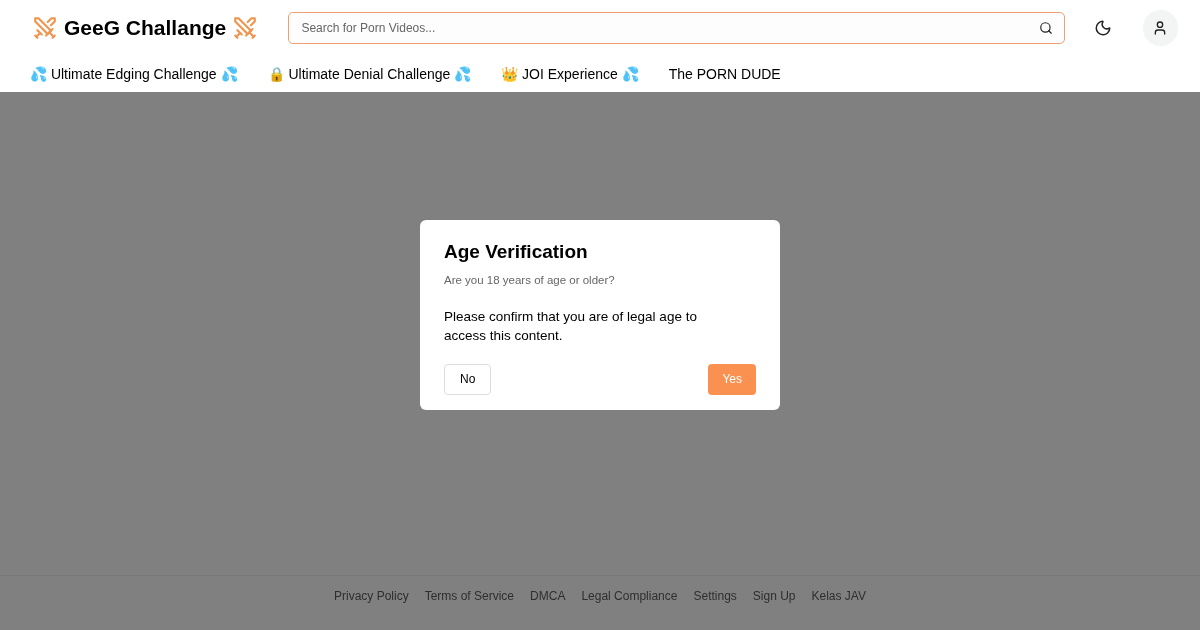 The height and width of the screenshot is (630, 1200). I want to click on footer-link: Privacy Policy, so click(371, 596).